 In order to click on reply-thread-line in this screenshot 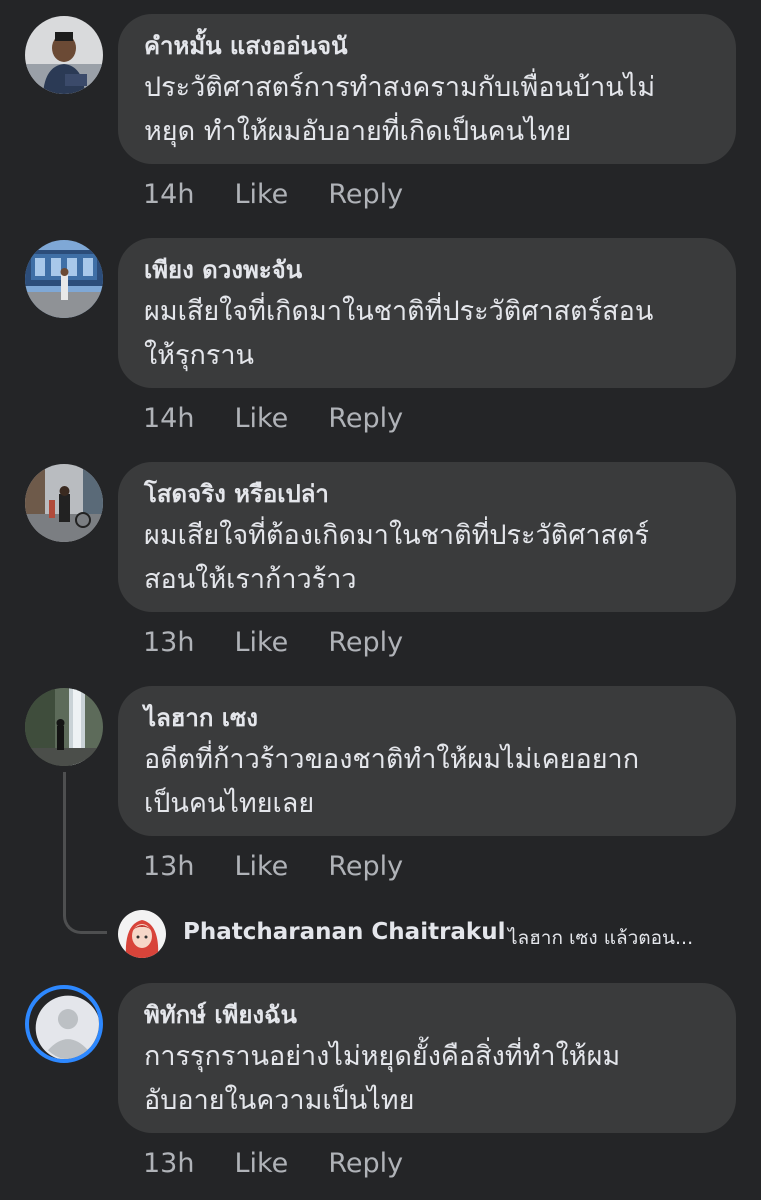, I will do `click(85, 853)`.